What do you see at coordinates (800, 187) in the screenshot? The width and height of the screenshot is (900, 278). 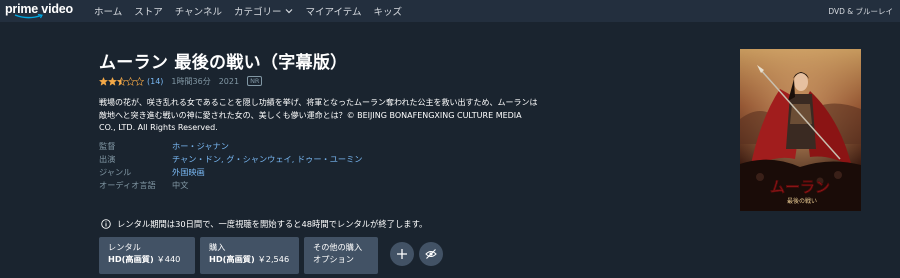 I see `poster-title-text: ムーラン` at bounding box center [800, 187].